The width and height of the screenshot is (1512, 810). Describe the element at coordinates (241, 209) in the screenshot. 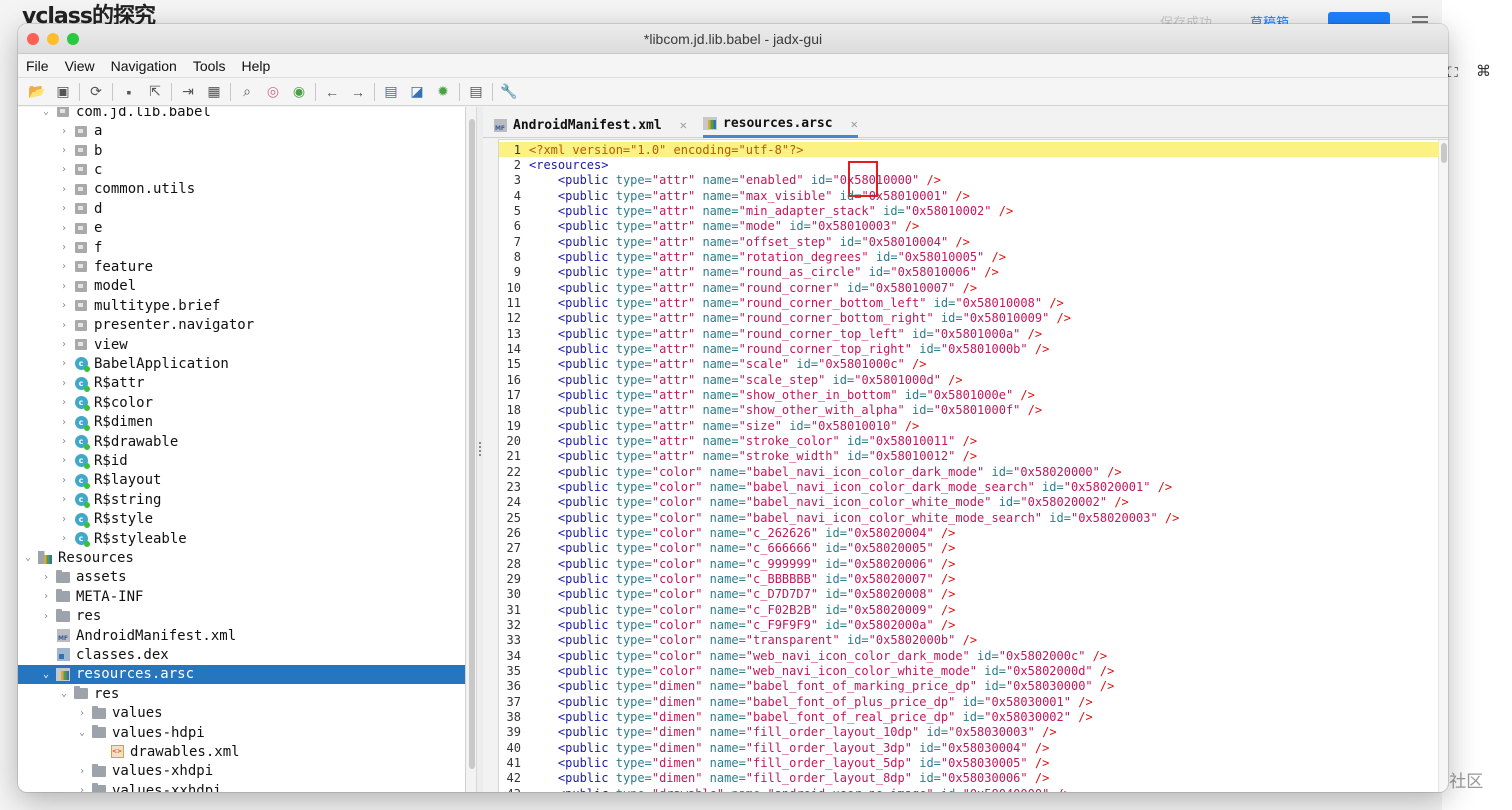

I see `tree-node: › d` at that location.